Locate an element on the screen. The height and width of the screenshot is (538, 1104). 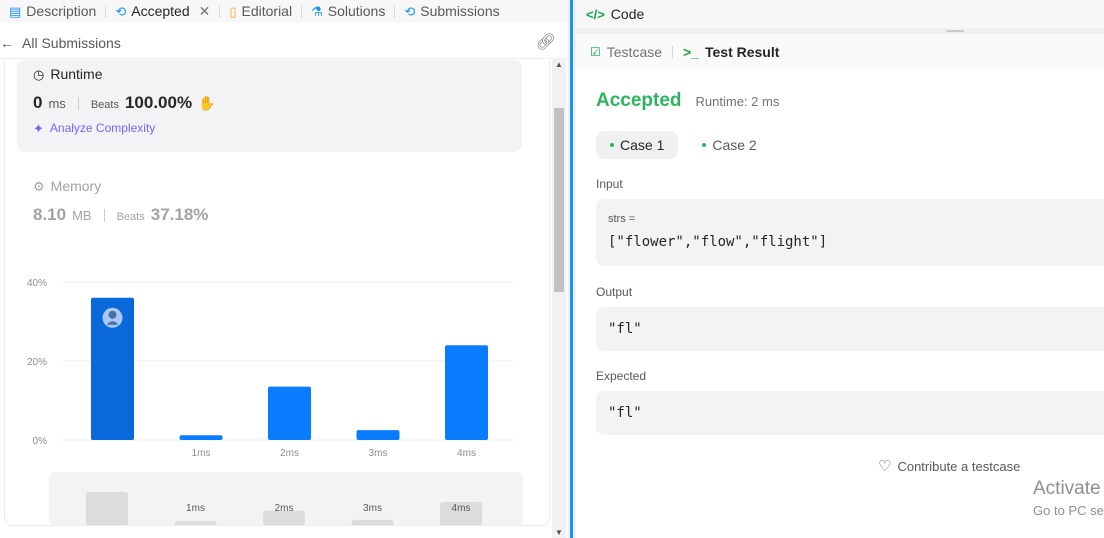
tab-editorial: ▯ Editorial is located at coordinates (260, 11).